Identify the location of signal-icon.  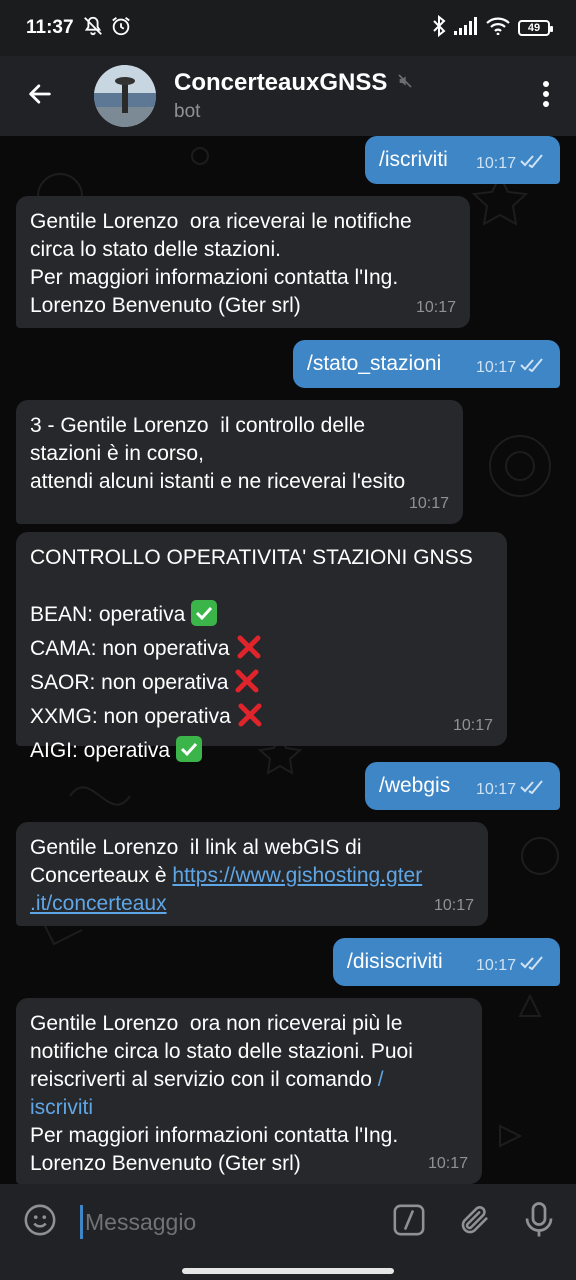
(466, 28).